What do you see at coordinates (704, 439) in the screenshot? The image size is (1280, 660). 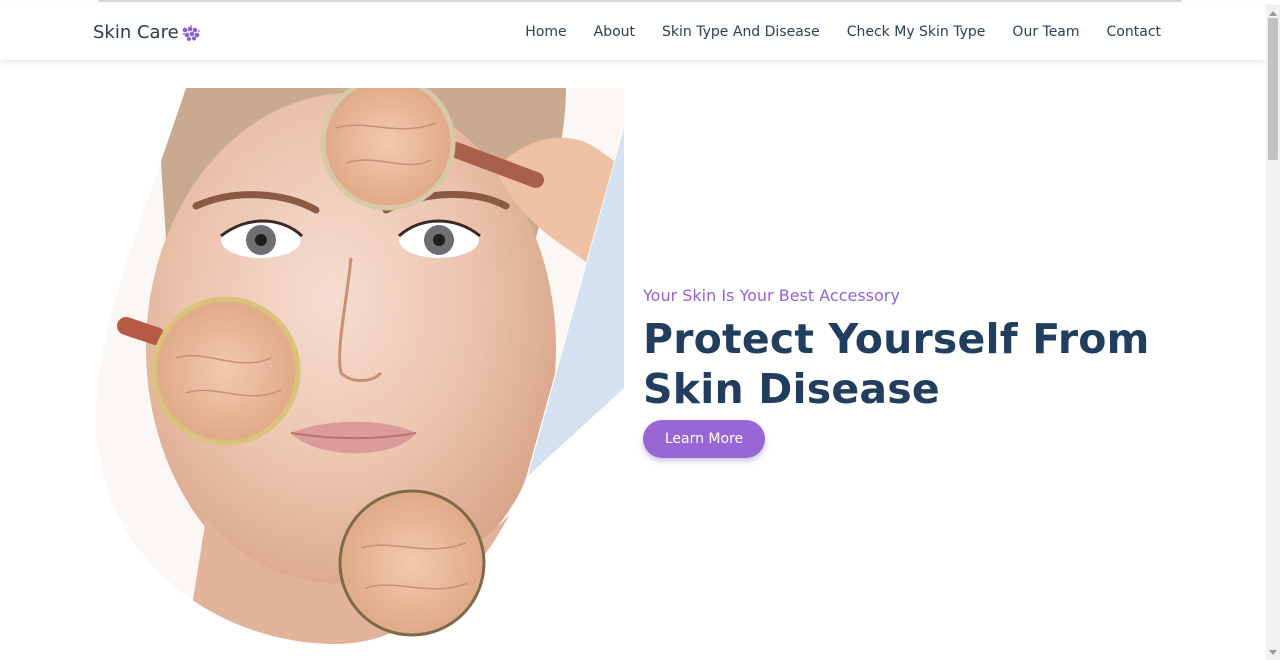 I see `learn-more-button: Learn More` at bounding box center [704, 439].